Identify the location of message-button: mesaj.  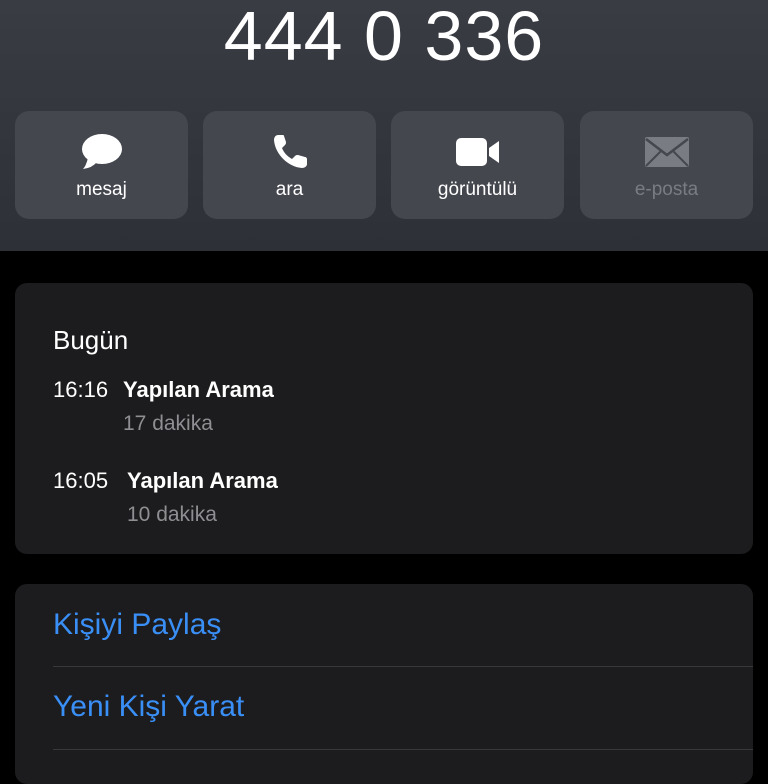
(101, 165).